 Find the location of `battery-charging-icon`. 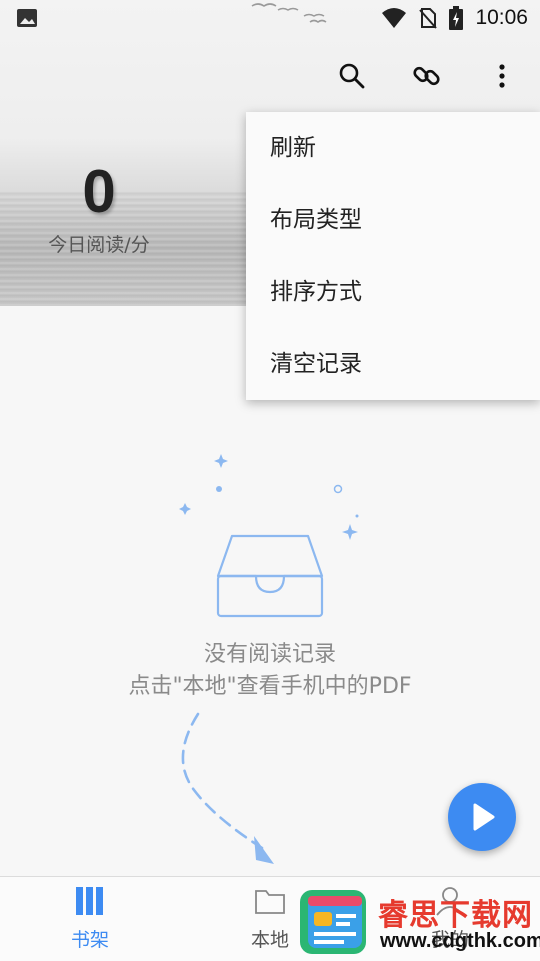

battery-charging-icon is located at coordinates (456, 18).